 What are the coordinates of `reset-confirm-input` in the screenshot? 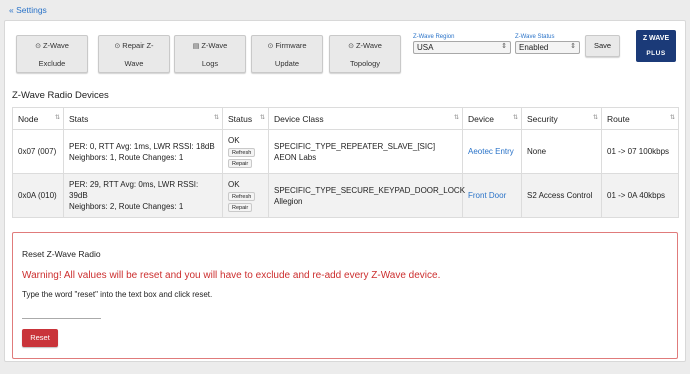 It's located at (61, 313).